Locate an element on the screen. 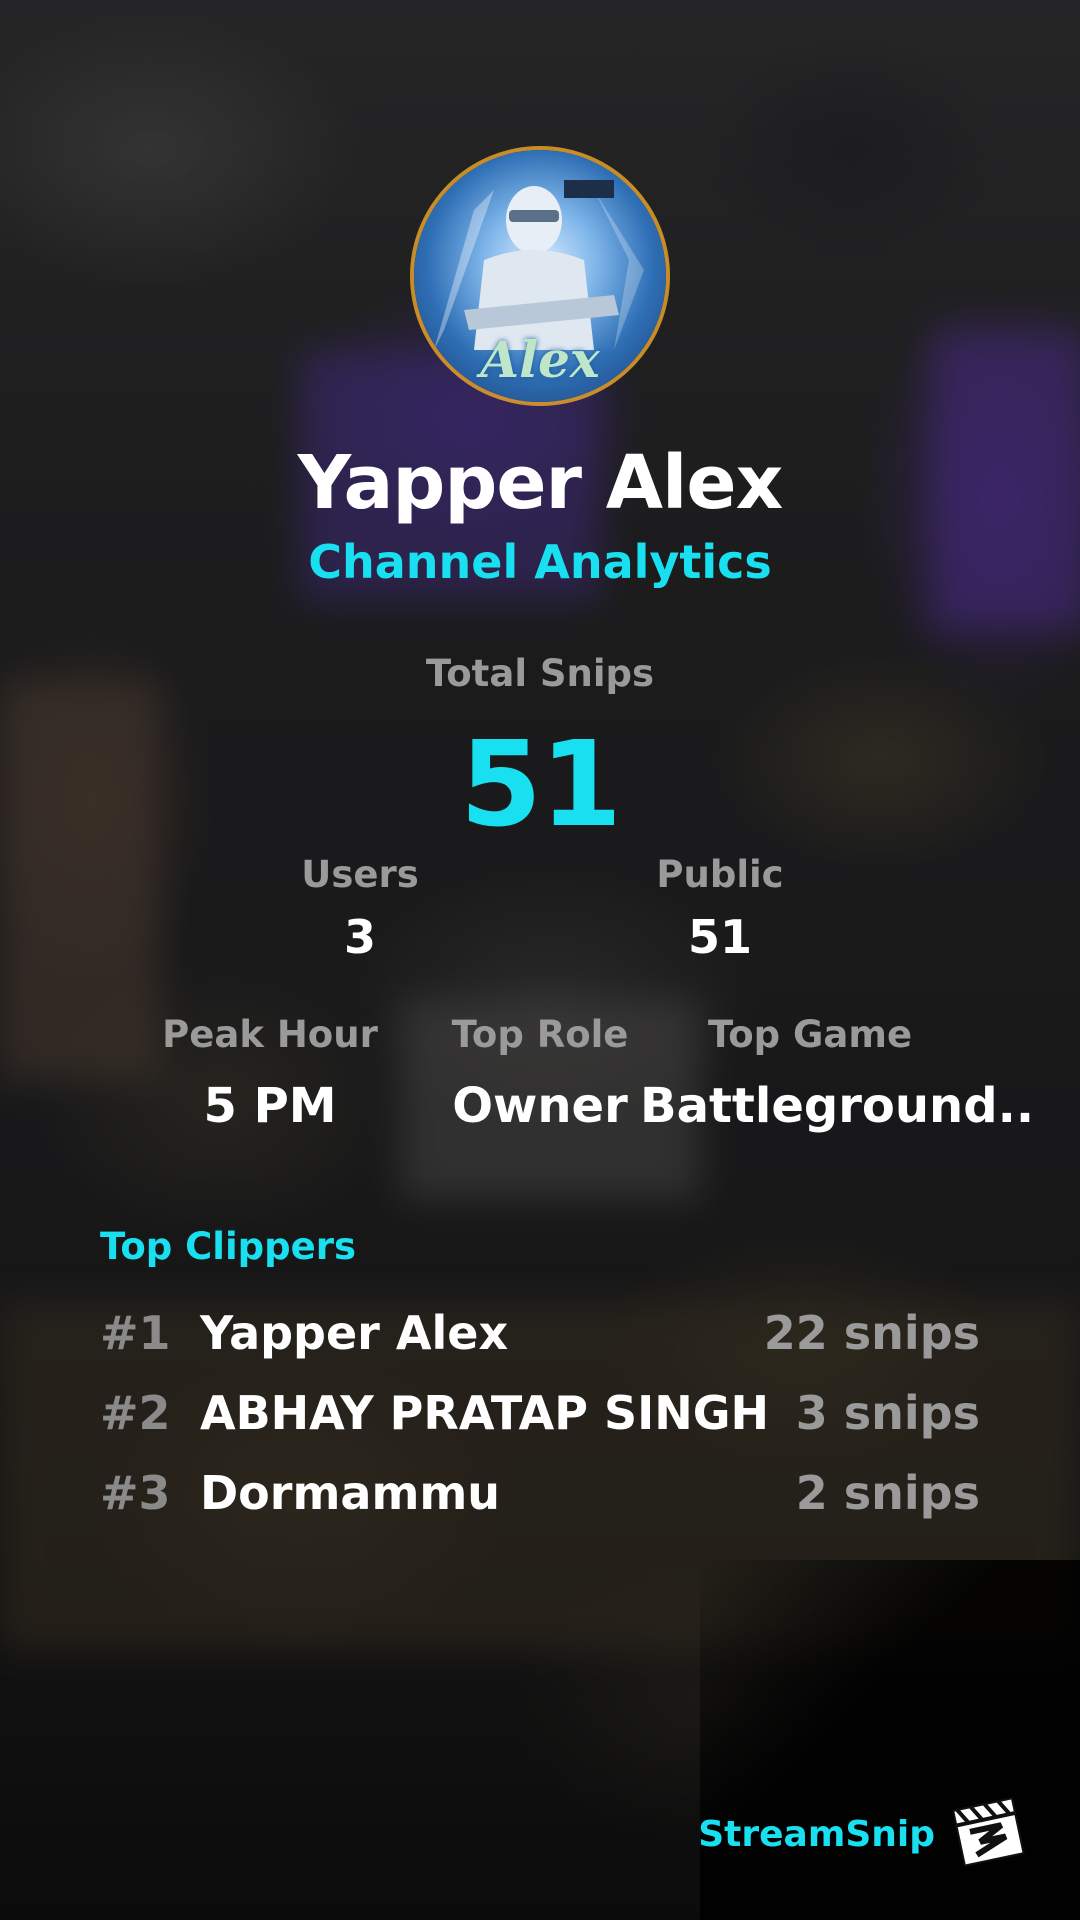 The height and width of the screenshot is (1920, 1080). clipper-snips: 2 snips is located at coordinates (887, 1493).